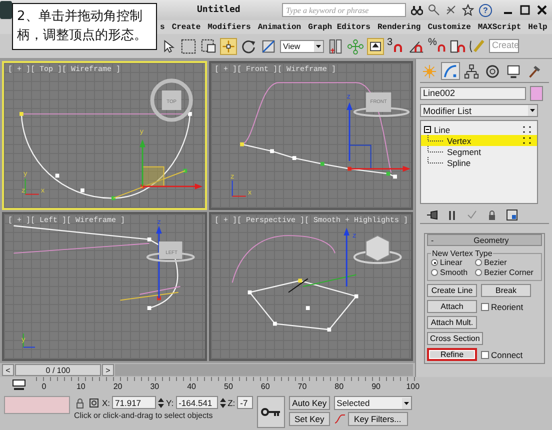 This screenshot has width=552, height=430. Describe the element at coordinates (355, 46) in the screenshot. I see `link-nodes-icon` at that location.